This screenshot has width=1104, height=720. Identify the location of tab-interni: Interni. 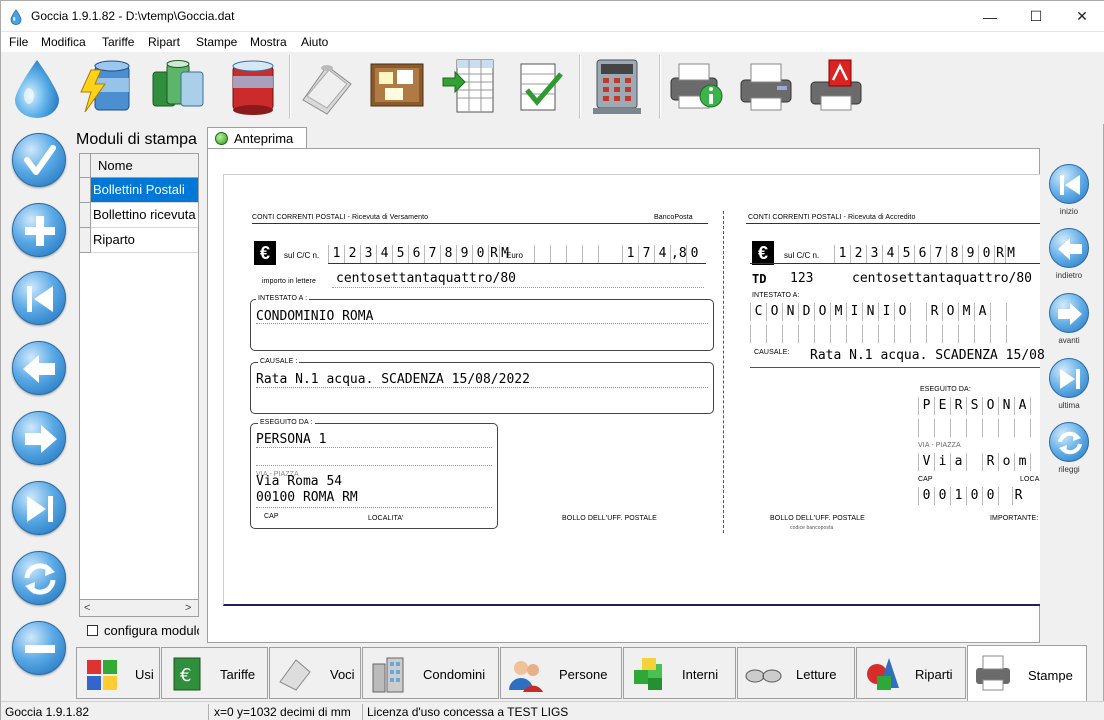
(679, 673).